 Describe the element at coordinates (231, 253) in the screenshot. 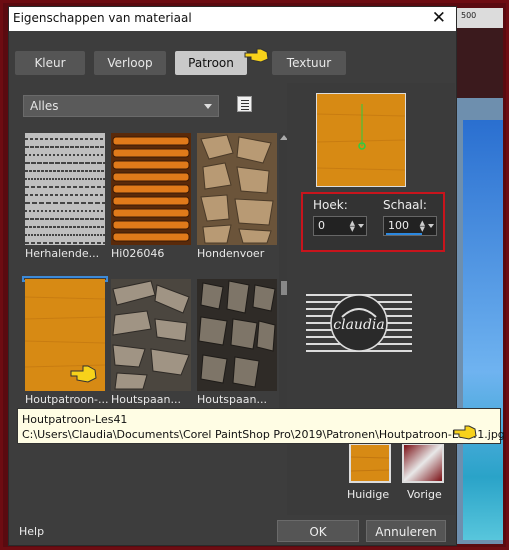

I see `pattern-label: Hondenvoer` at that location.